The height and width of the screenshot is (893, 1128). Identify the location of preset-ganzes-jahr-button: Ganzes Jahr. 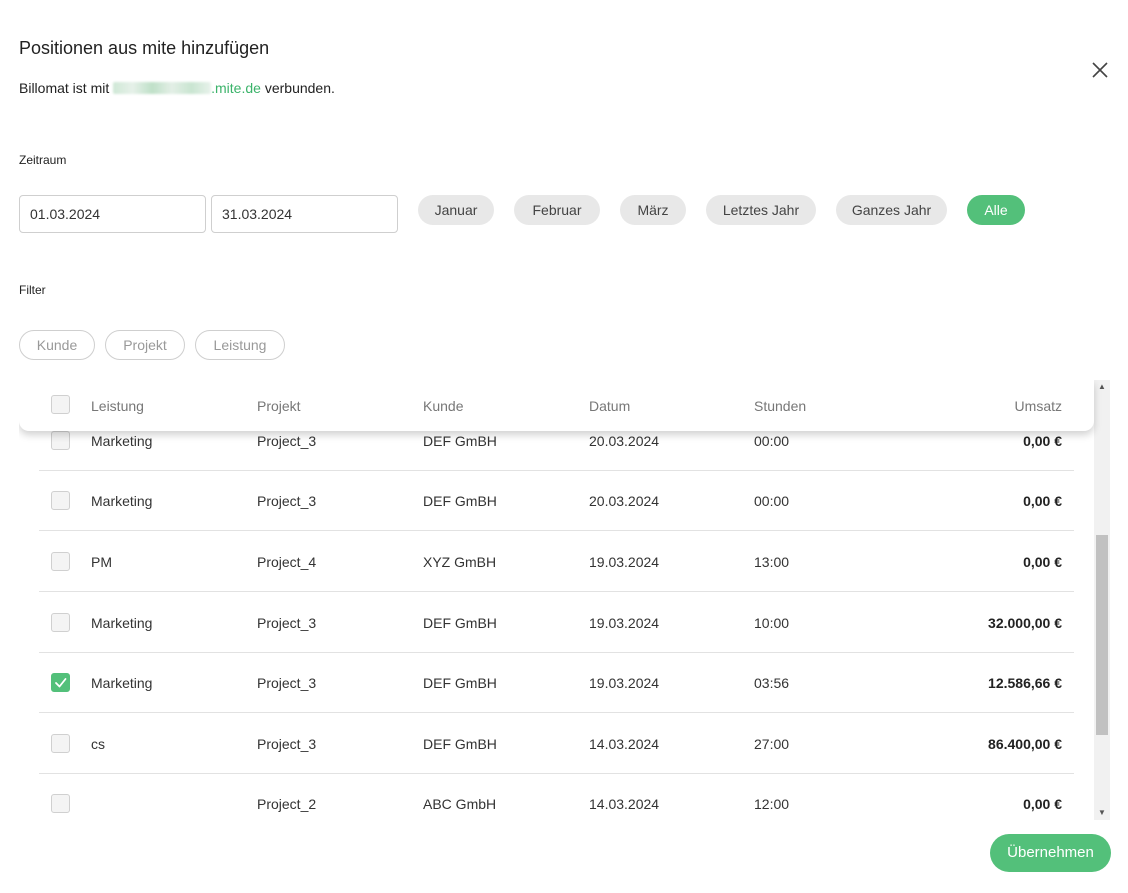
(891, 210).